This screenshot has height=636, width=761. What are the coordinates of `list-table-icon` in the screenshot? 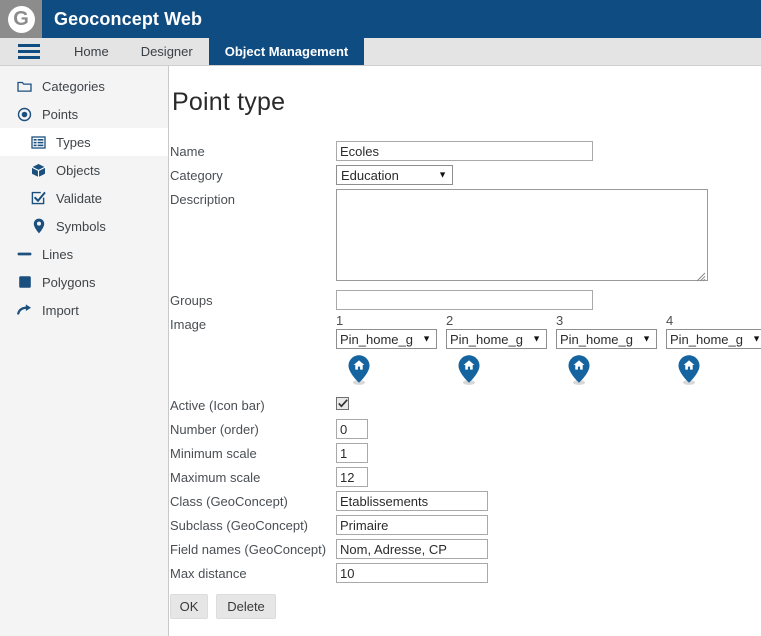 It's located at (38, 142).